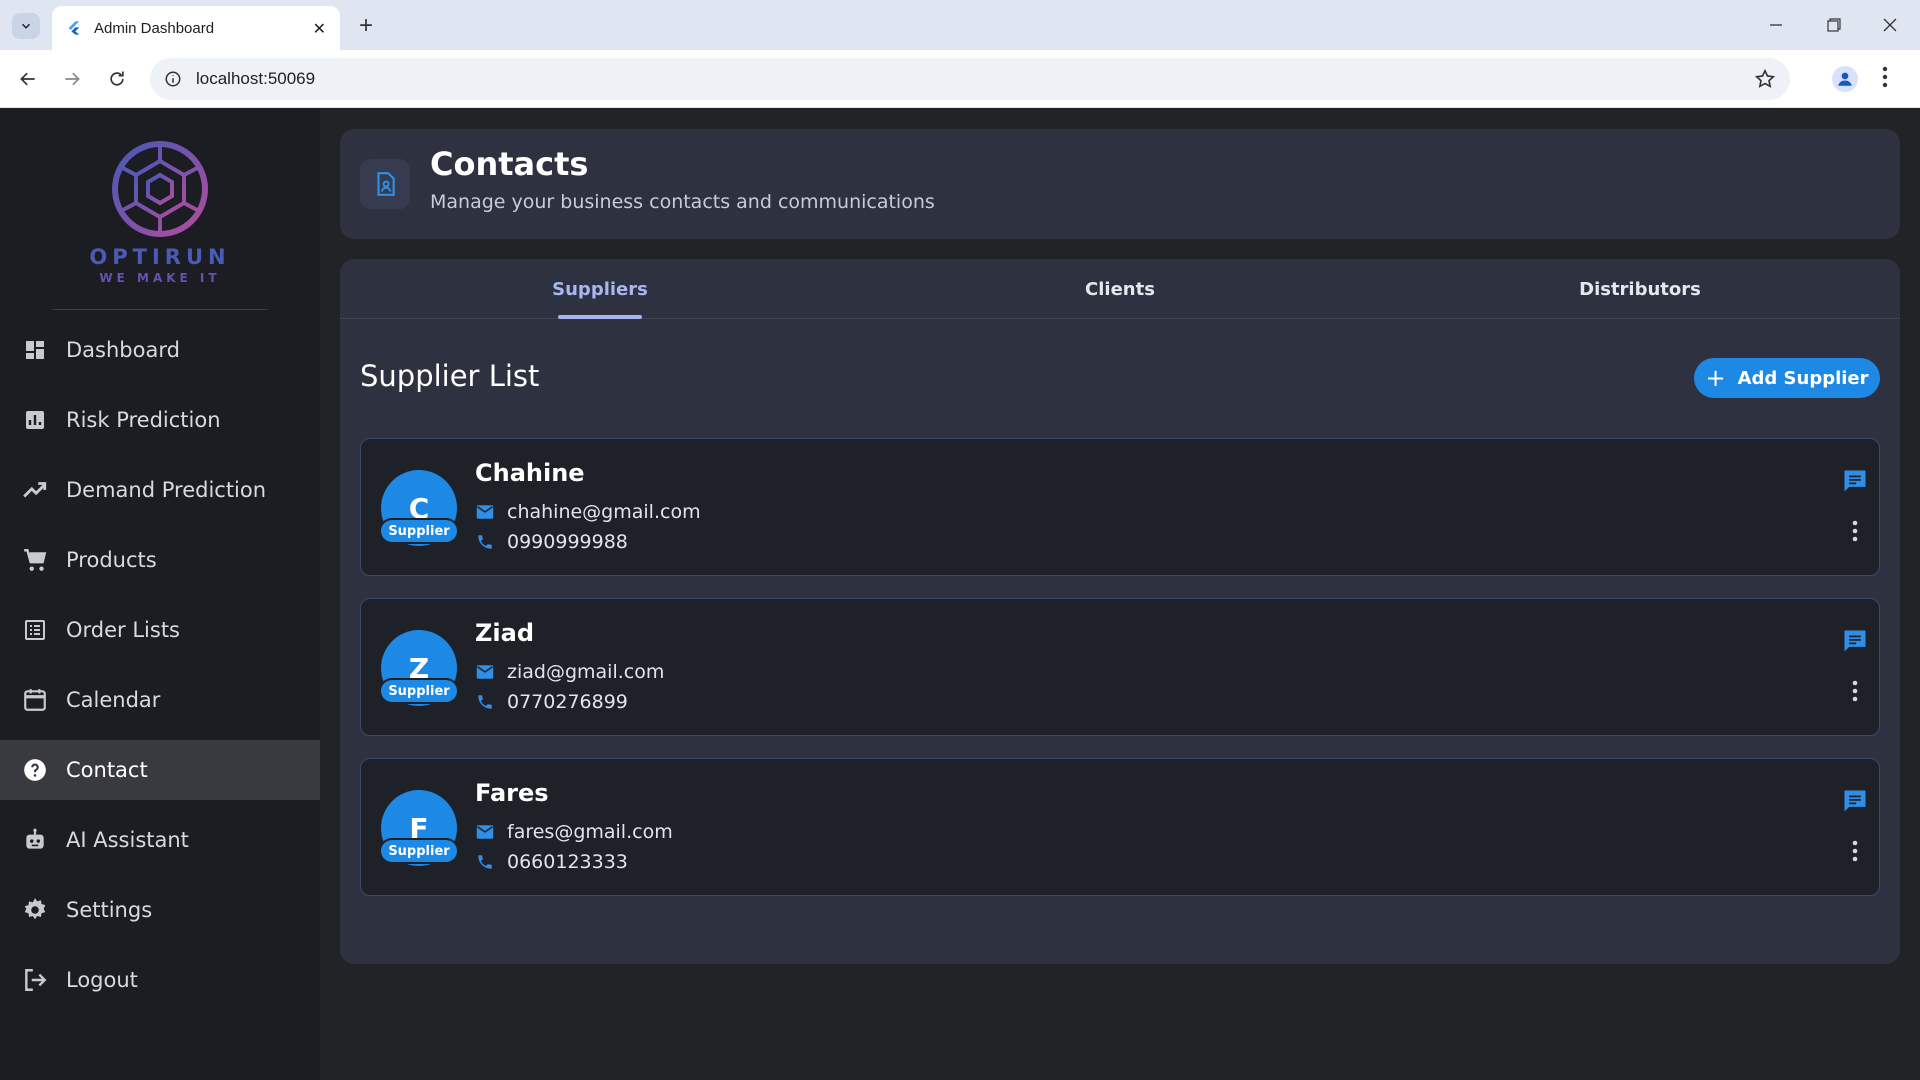 This screenshot has width=1920, height=1080. Describe the element at coordinates (590, 832) in the screenshot. I see `contact-email: fares@gmail.com` at that location.